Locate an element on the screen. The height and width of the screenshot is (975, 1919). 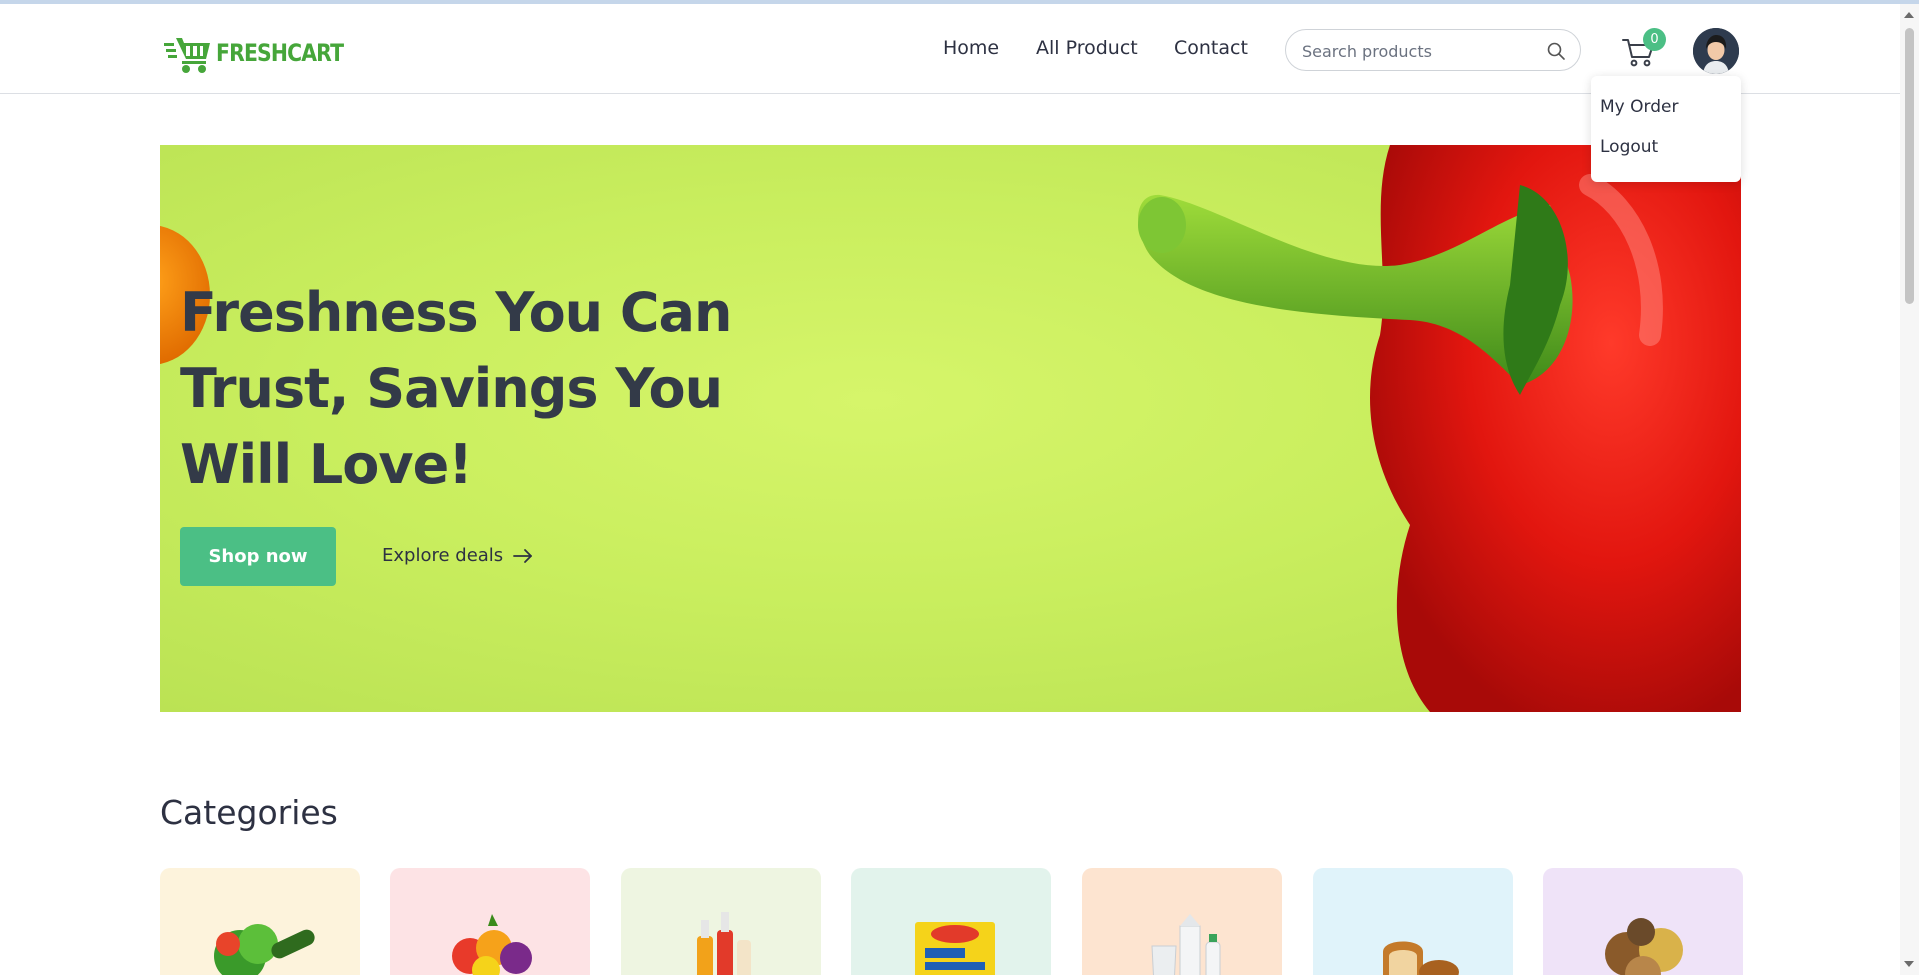
explore-deals-link: Explore deals is located at coordinates (457, 555).